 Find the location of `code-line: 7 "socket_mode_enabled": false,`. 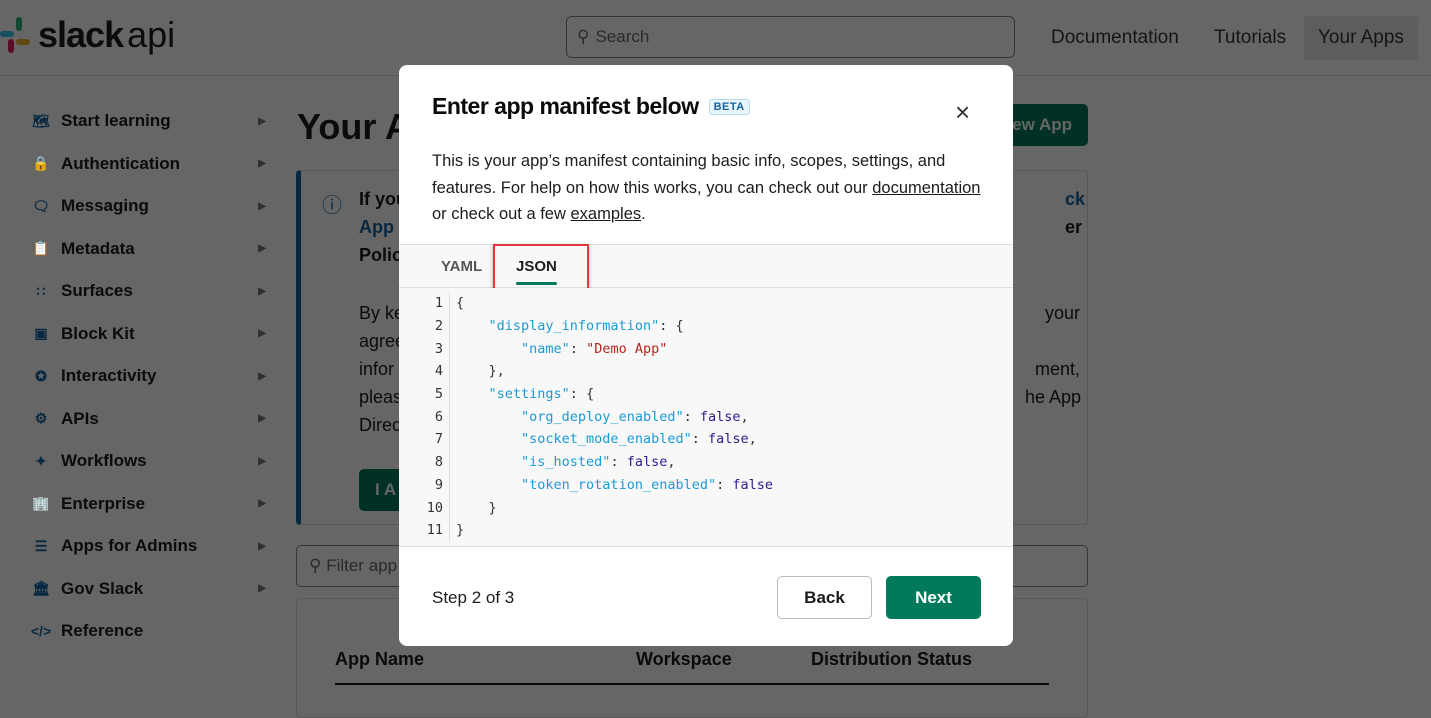

code-line: 7 "socket_mode_enabled": false, is located at coordinates (706, 439).